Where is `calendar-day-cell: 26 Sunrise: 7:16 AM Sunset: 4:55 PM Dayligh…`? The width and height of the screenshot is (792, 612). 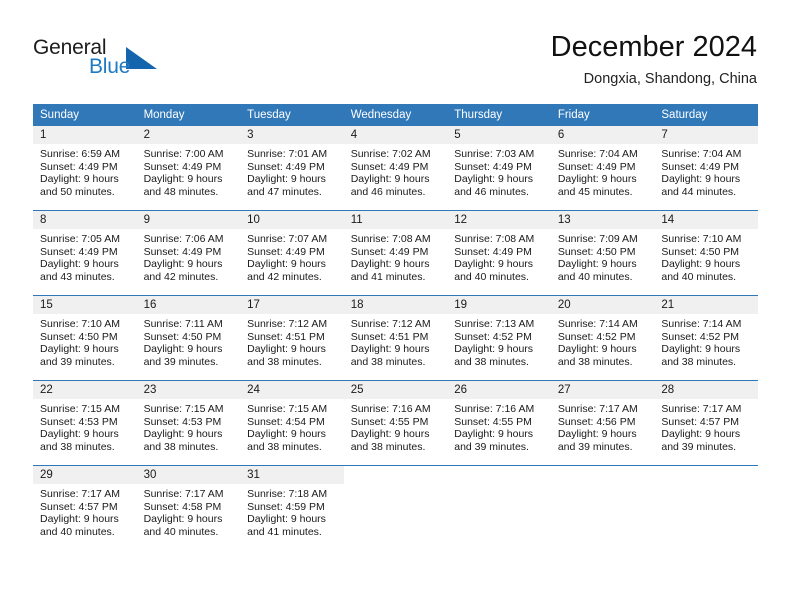 calendar-day-cell: 26 Sunrise: 7:16 AM Sunset: 4:55 PM Dayligh… is located at coordinates (499, 423).